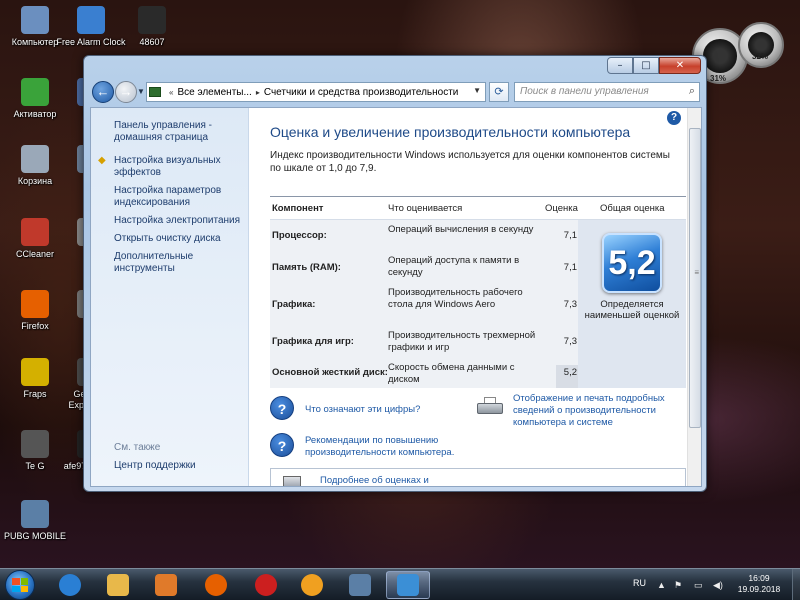  What do you see at coordinates (632, 263) in the screenshot?
I see `base-score-badge: 5,2` at bounding box center [632, 263].